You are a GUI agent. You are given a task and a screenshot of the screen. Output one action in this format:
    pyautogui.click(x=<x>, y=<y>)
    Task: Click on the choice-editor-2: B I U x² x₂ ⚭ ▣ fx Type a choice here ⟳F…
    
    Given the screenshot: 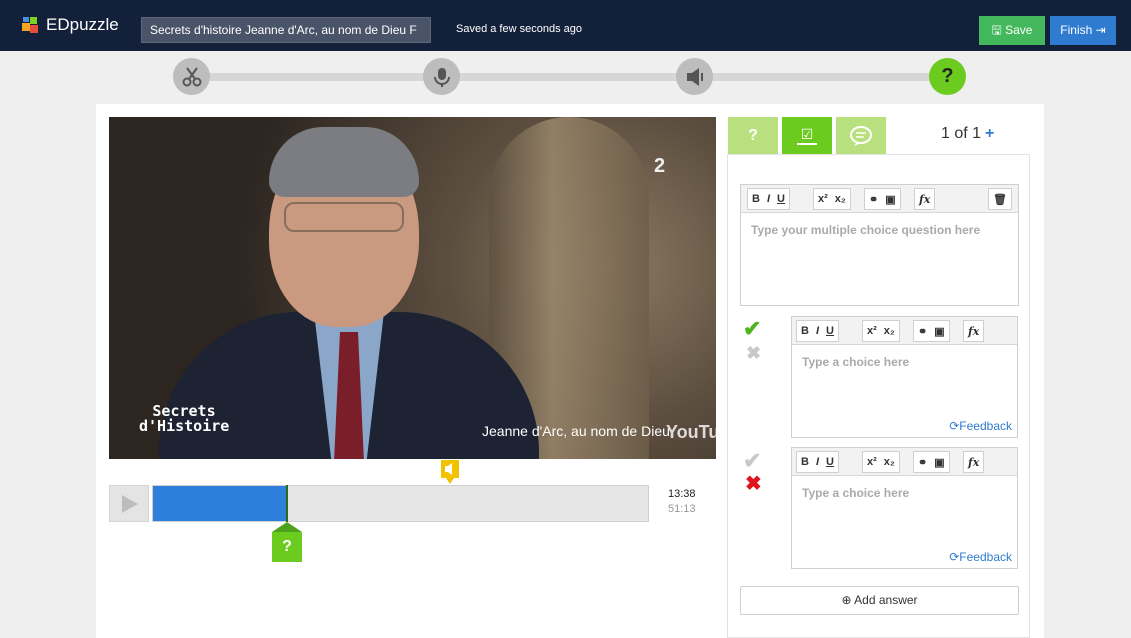 What is the action you would take?
    pyautogui.click(x=904, y=508)
    